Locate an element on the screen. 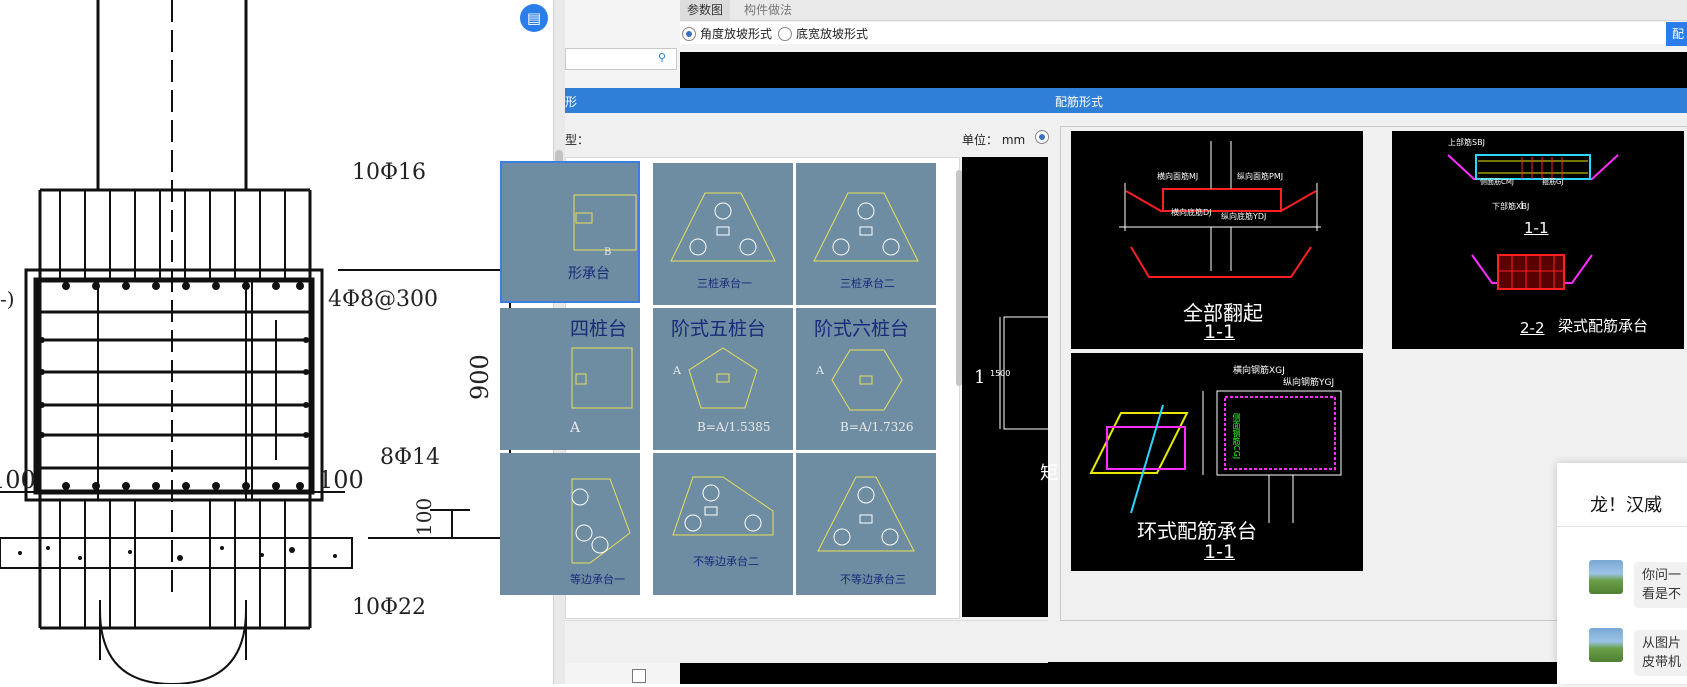 The height and width of the screenshot is (687, 1687). dimension-100-left: 100 is located at coordinates (18, 480).